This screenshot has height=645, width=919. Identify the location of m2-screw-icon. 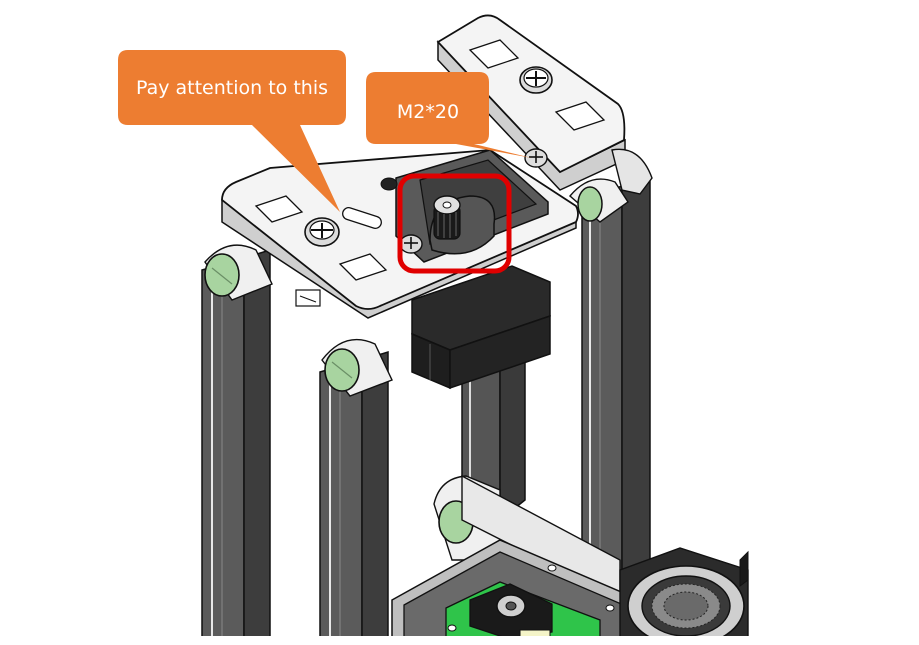
(536, 158).